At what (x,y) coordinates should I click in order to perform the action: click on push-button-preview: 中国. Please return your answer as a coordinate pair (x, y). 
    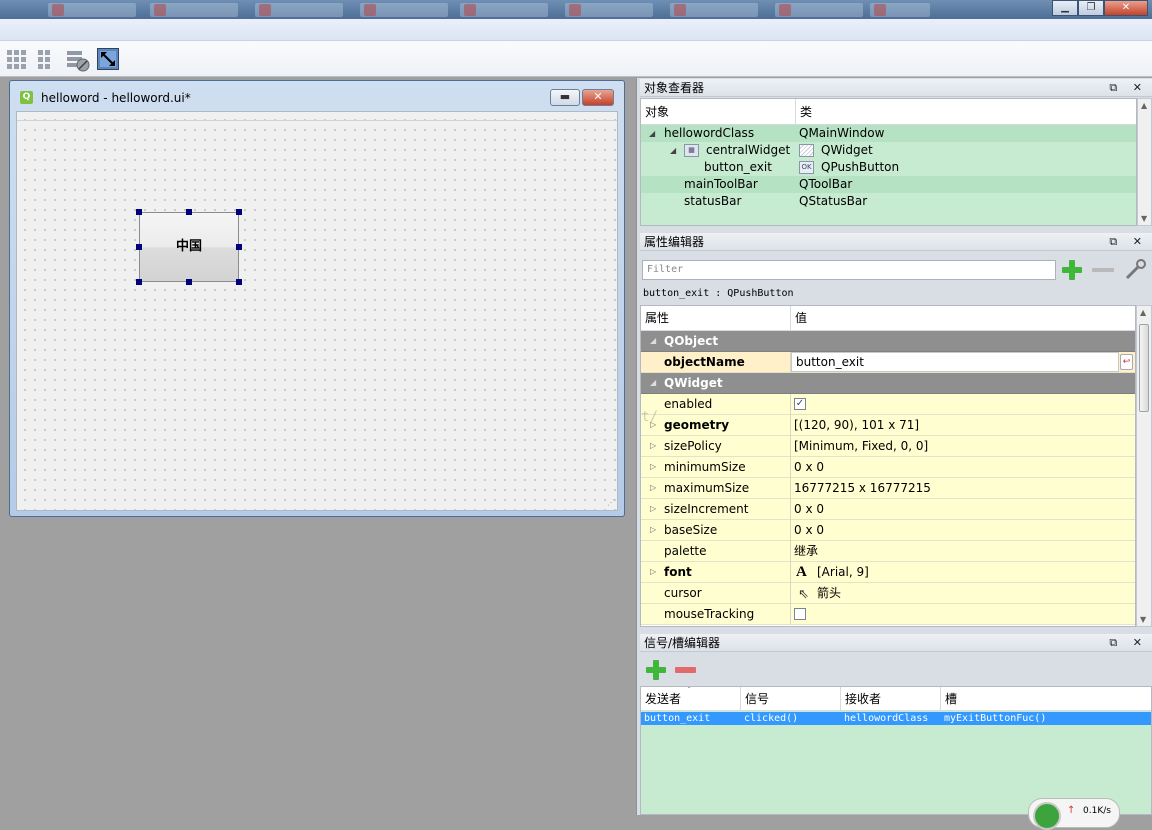
    Looking at the image, I should click on (189, 247).